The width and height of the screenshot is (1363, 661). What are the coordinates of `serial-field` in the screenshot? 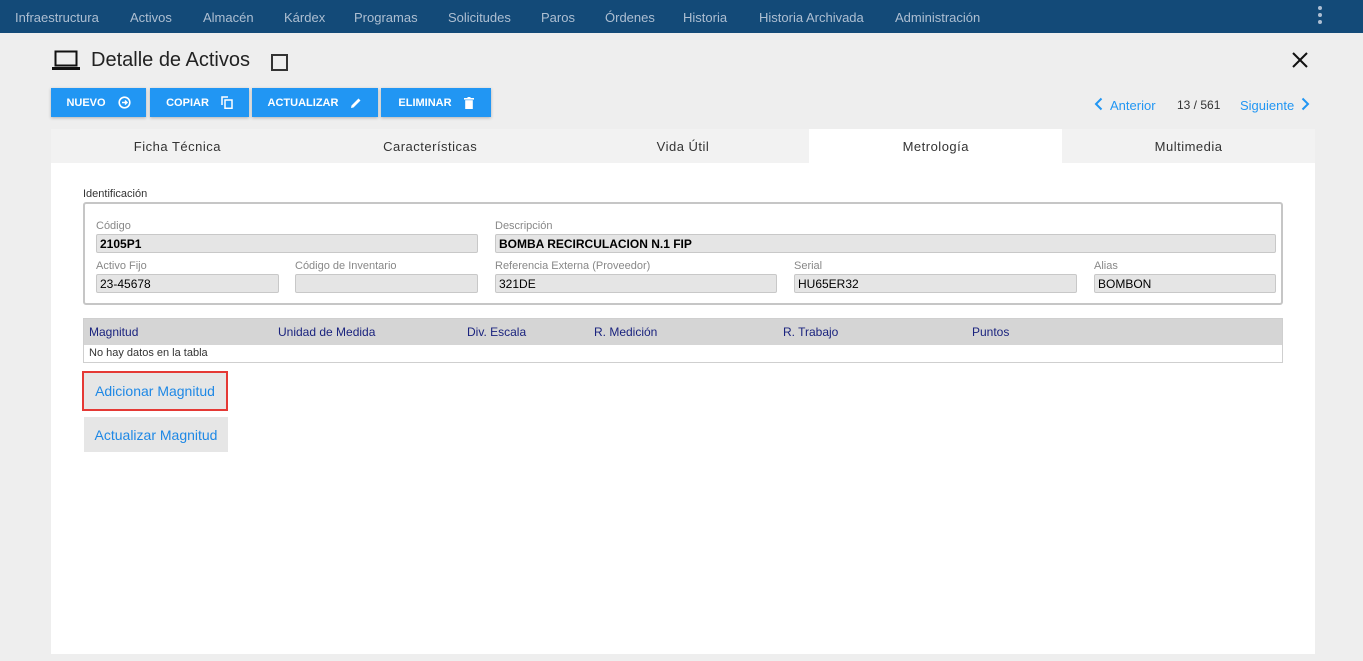 It's located at (935, 283).